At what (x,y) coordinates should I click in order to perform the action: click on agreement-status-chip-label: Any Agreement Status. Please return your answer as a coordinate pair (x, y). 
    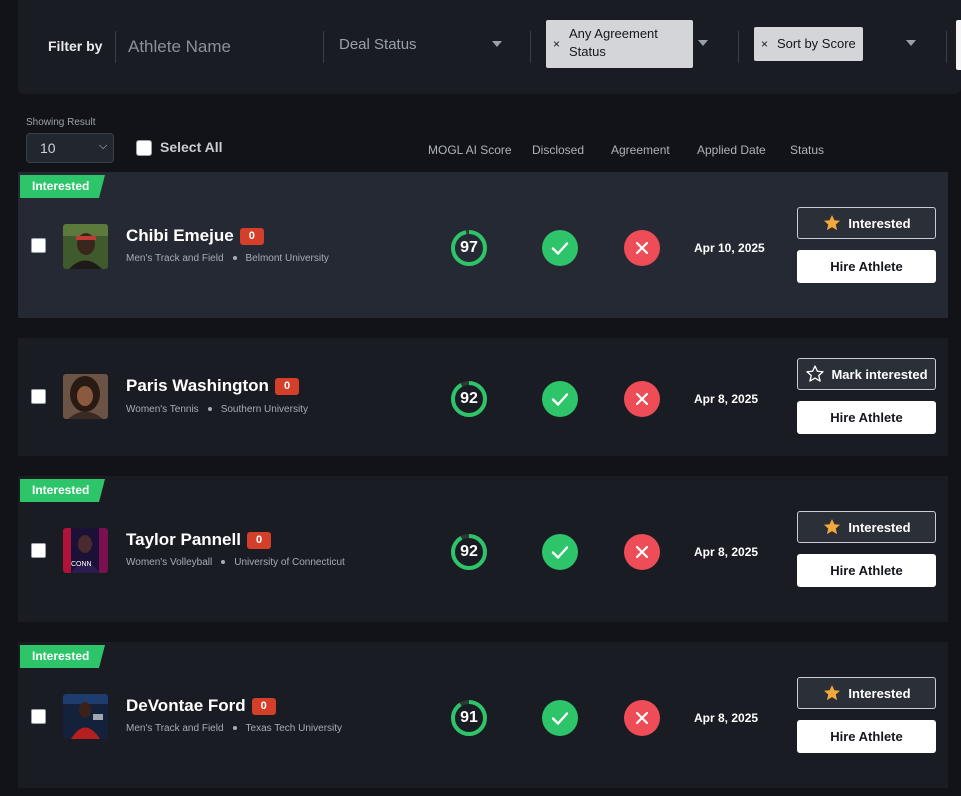
    Looking at the image, I should click on (613, 42).